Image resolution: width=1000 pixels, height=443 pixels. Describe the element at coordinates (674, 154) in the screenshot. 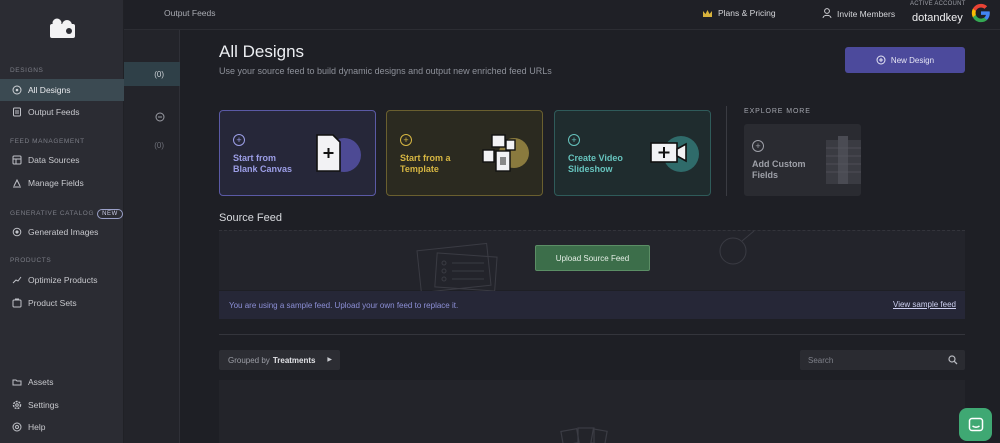

I see `video-camera-icon` at that location.